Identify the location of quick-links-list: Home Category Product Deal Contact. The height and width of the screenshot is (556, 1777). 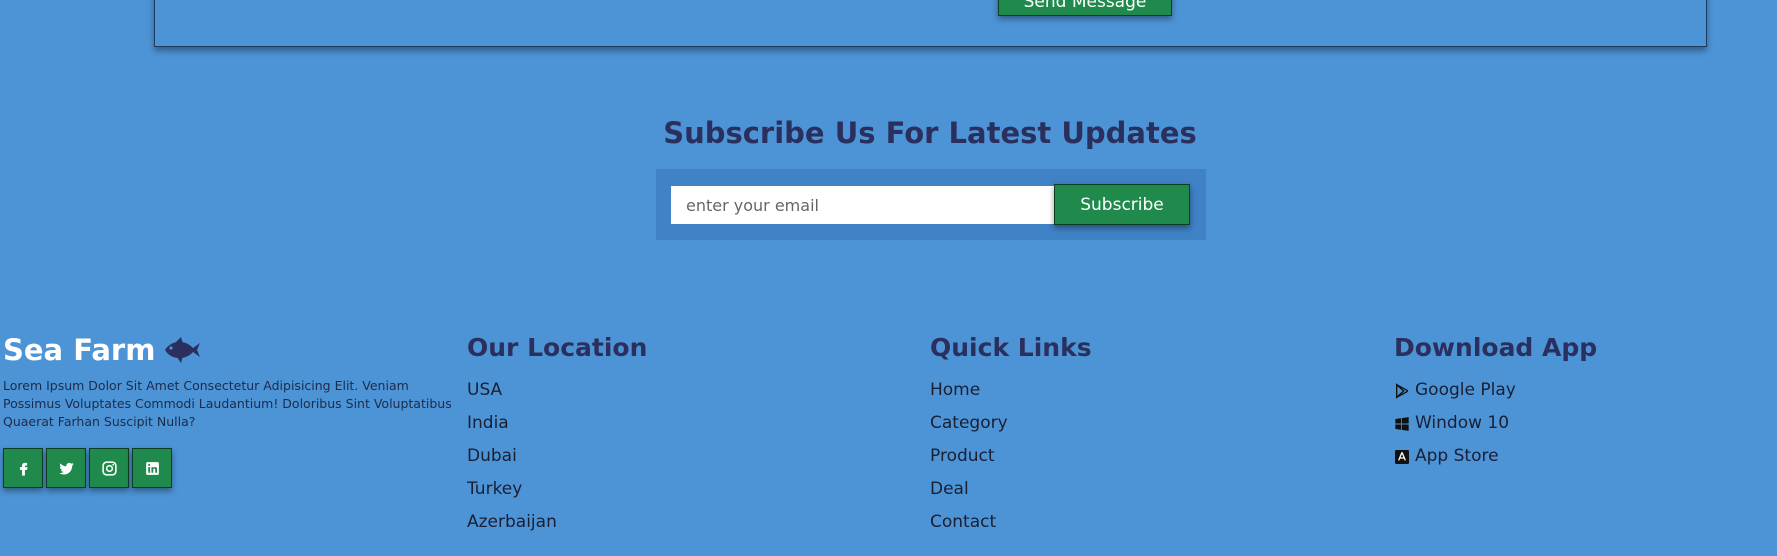
(1150, 456).